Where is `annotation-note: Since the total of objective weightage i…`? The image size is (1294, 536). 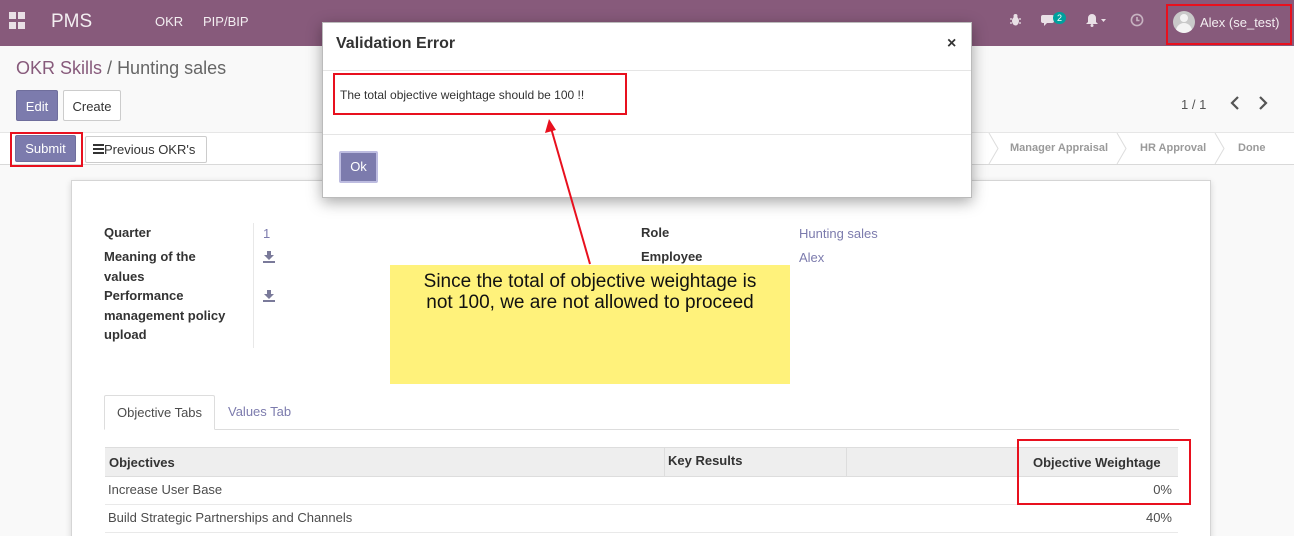 annotation-note: Since the total of objective weightage i… is located at coordinates (590, 324).